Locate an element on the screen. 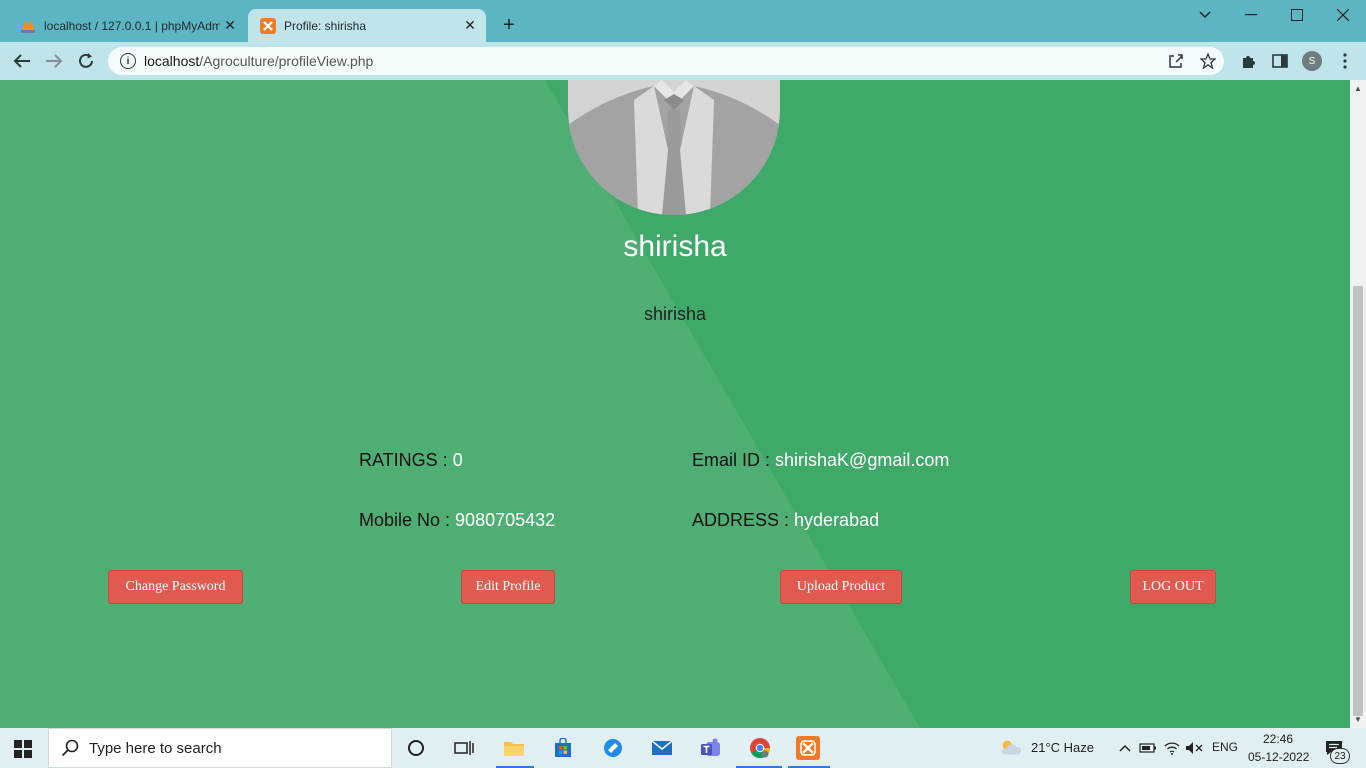 This screenshot has height=768, width=1366. mobile-label: Mobile No : is located at coordinates (407, 520).